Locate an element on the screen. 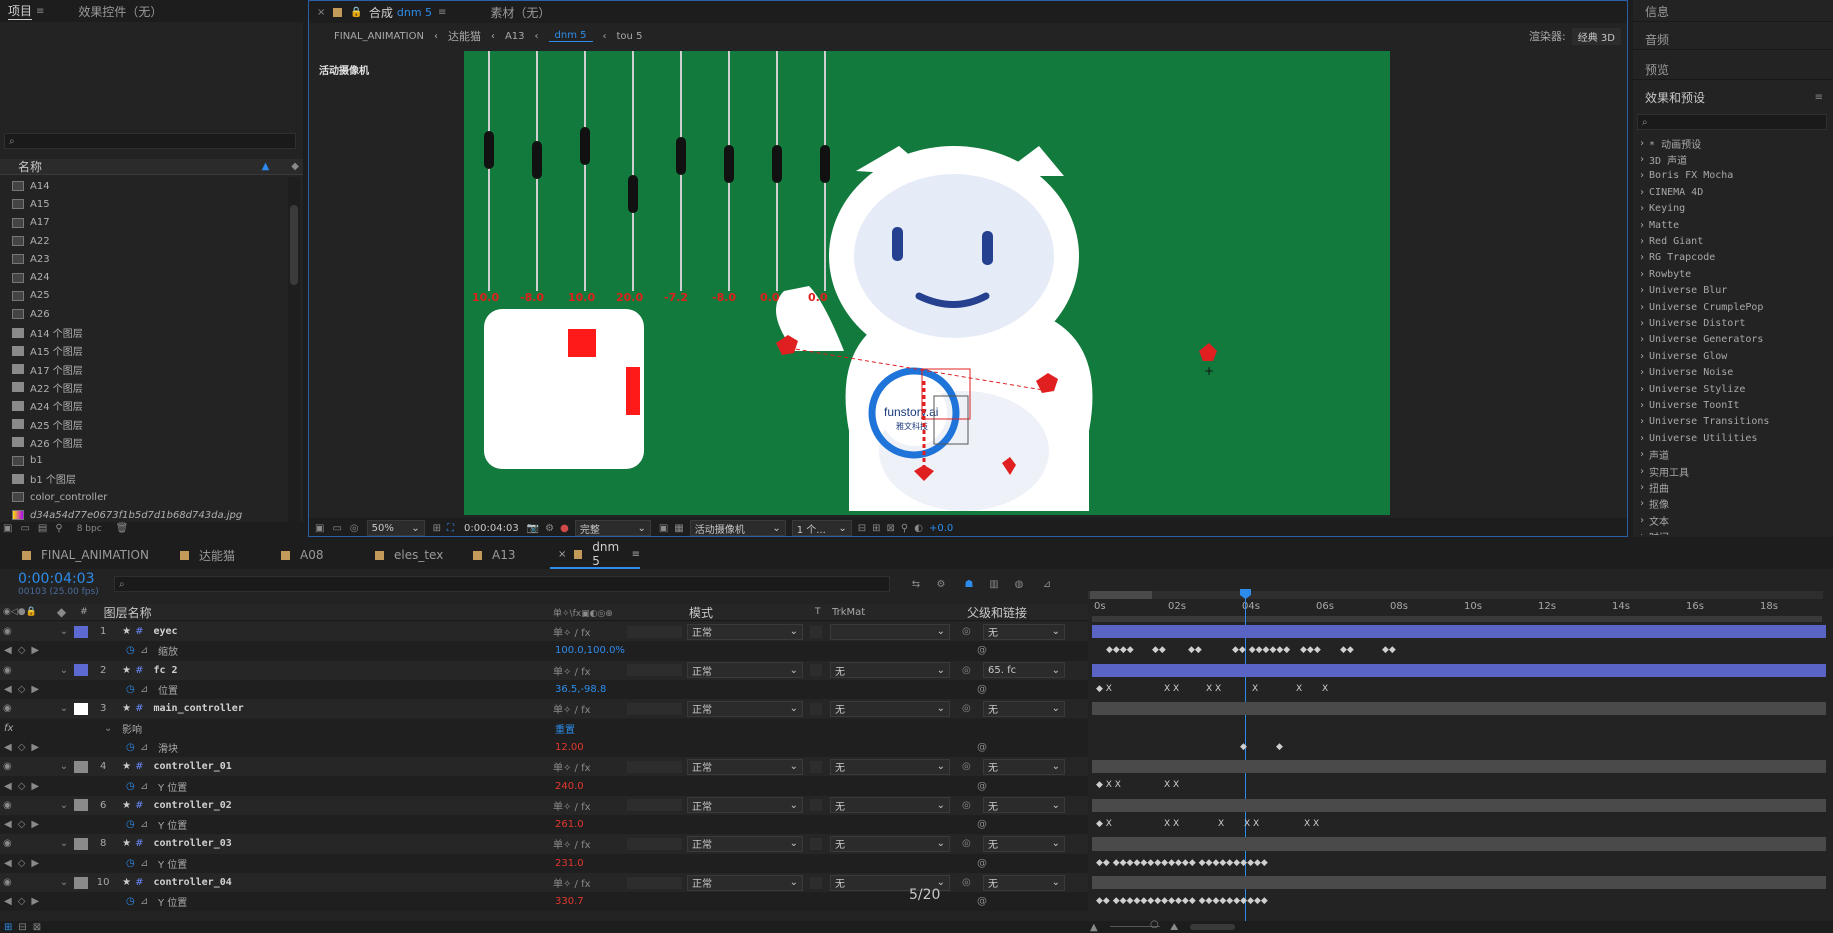 The image size is (1833, 933). effects-category: › RG Trapcode is located at coordinates (1733, 258).